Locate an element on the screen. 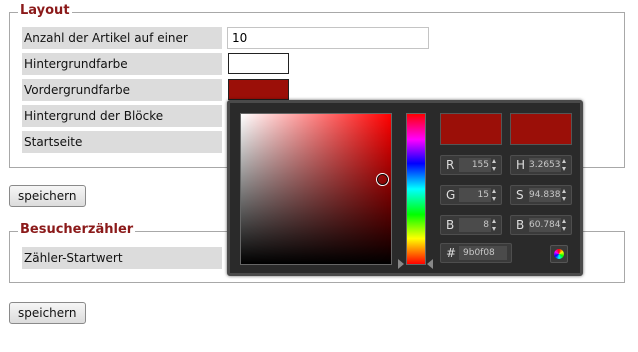 Image resolution: width=638 pixels, height=352 pixels. hue-slider is located at coordinates (416, 189).